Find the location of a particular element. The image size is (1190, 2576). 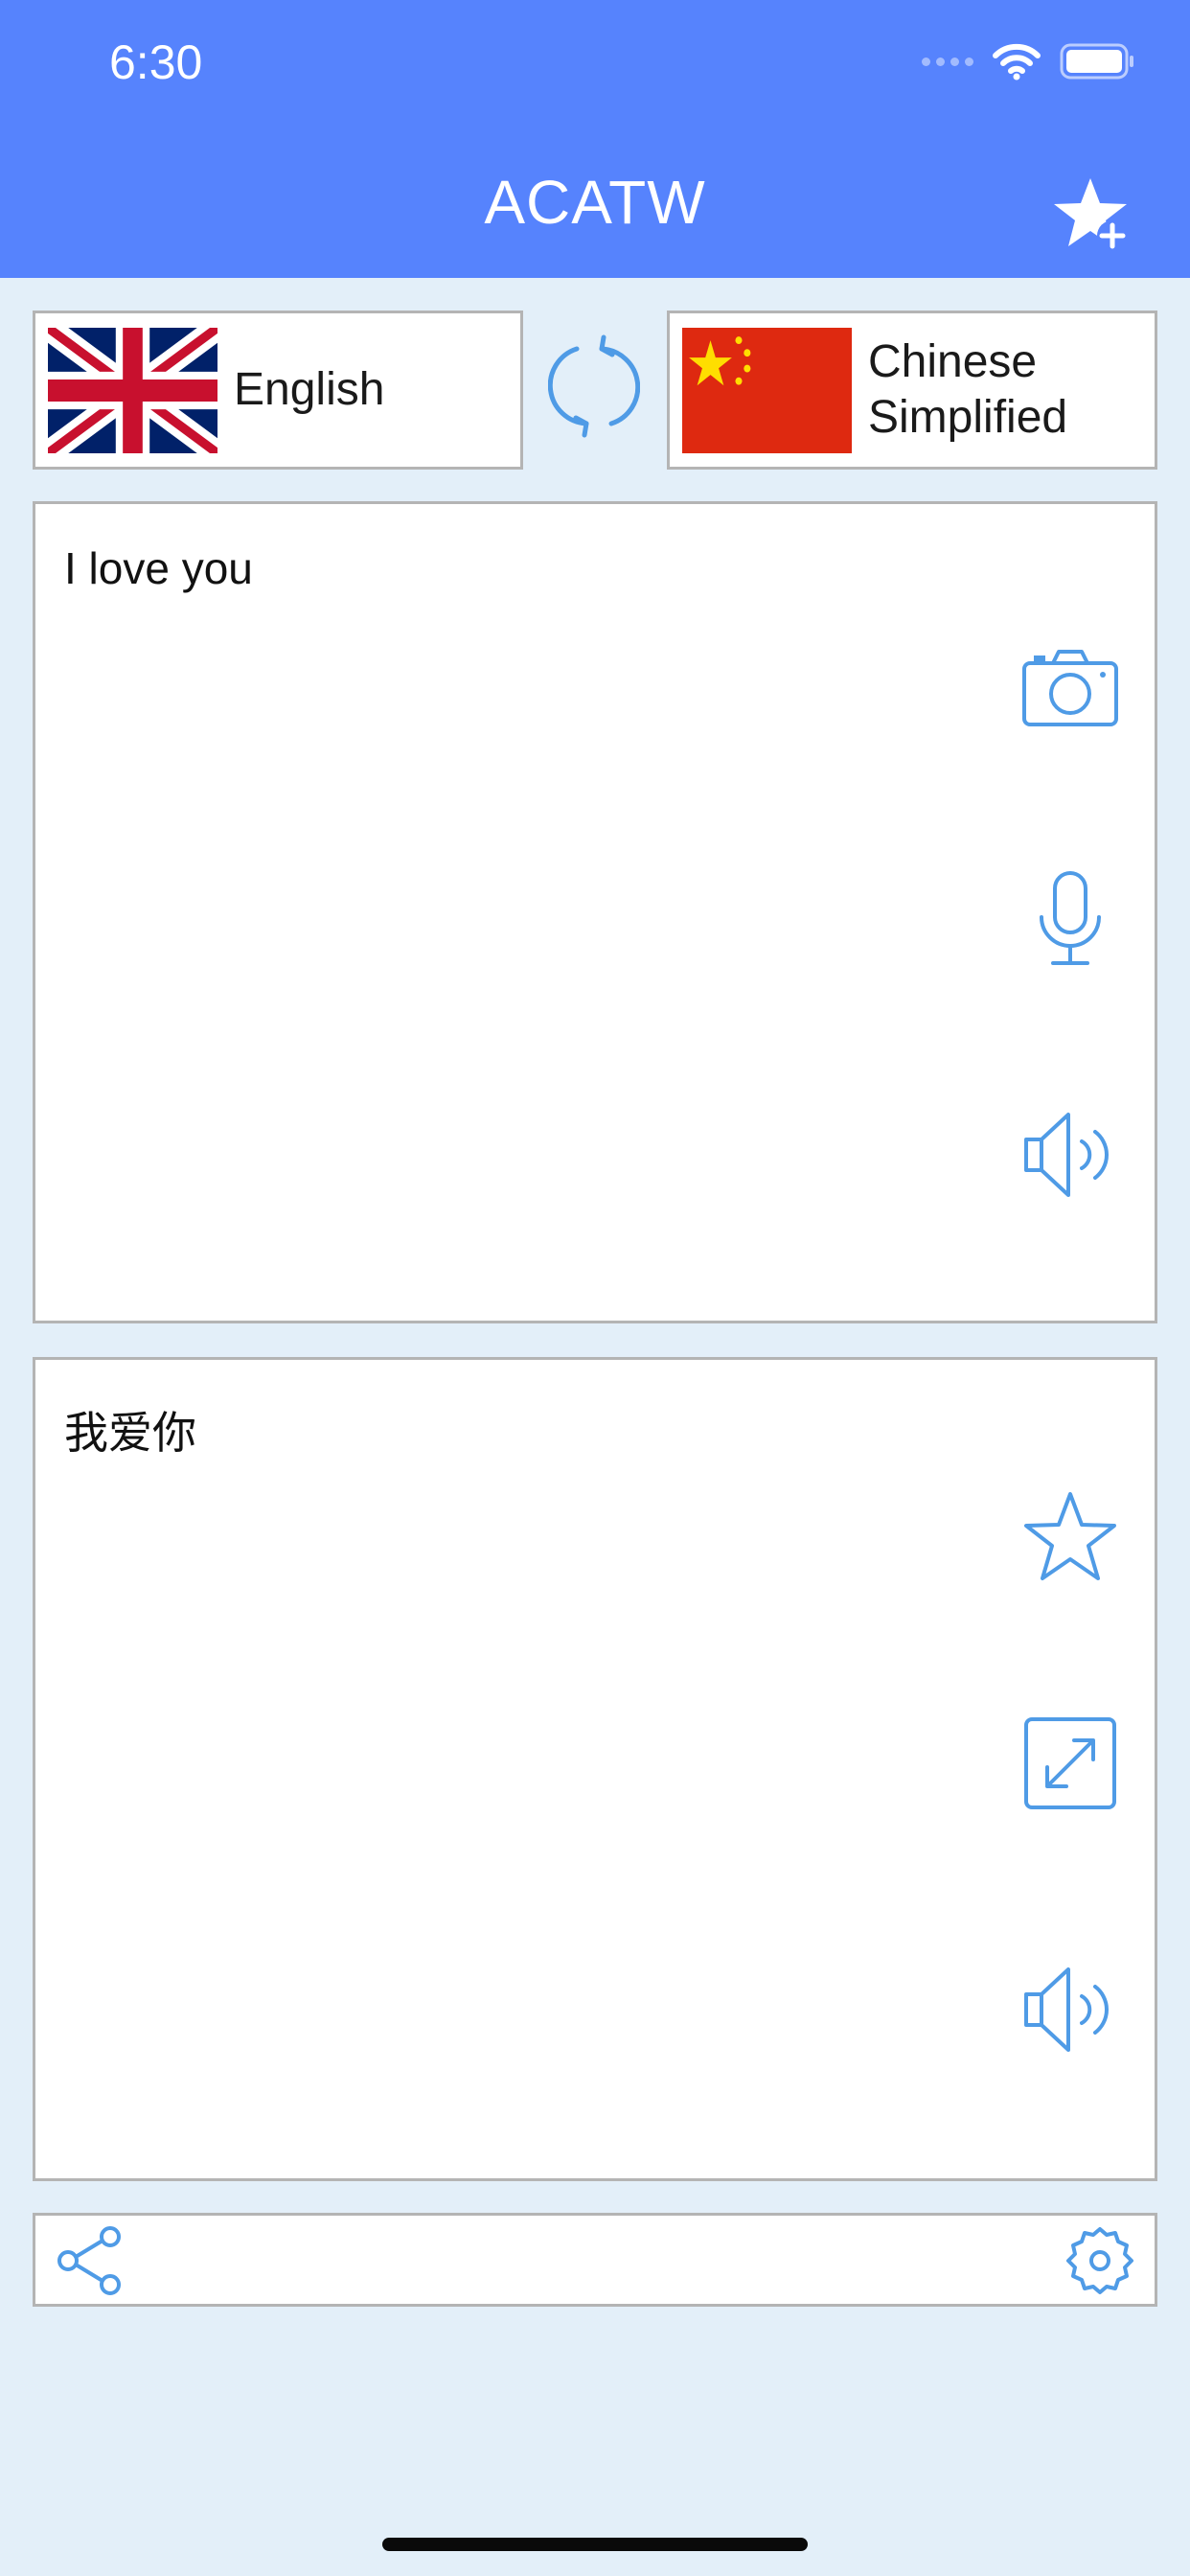

status-time: 6:30 is located at coordinates (156, 62).